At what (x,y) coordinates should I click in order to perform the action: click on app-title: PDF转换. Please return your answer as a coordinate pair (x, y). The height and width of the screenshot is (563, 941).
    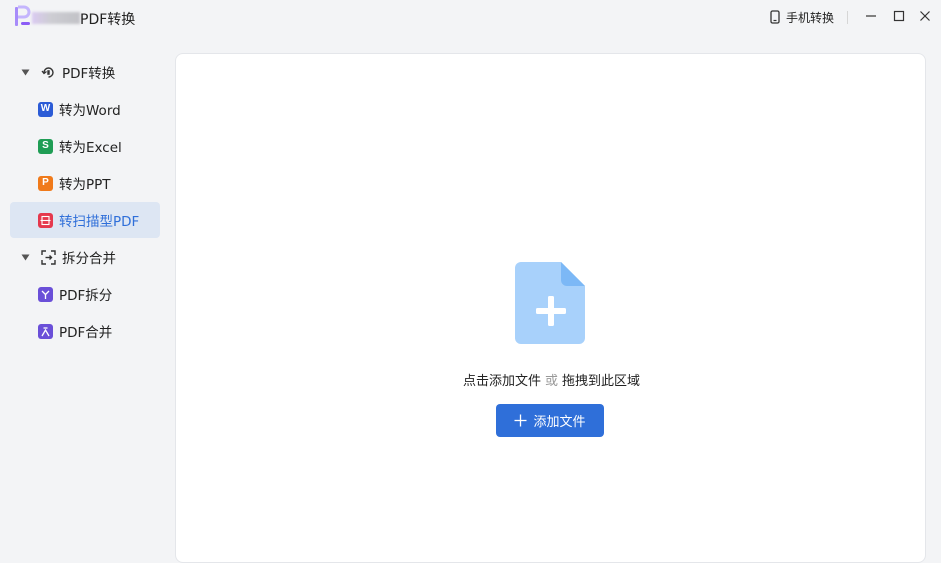
    Looking at the image, I should click on (108, 20).